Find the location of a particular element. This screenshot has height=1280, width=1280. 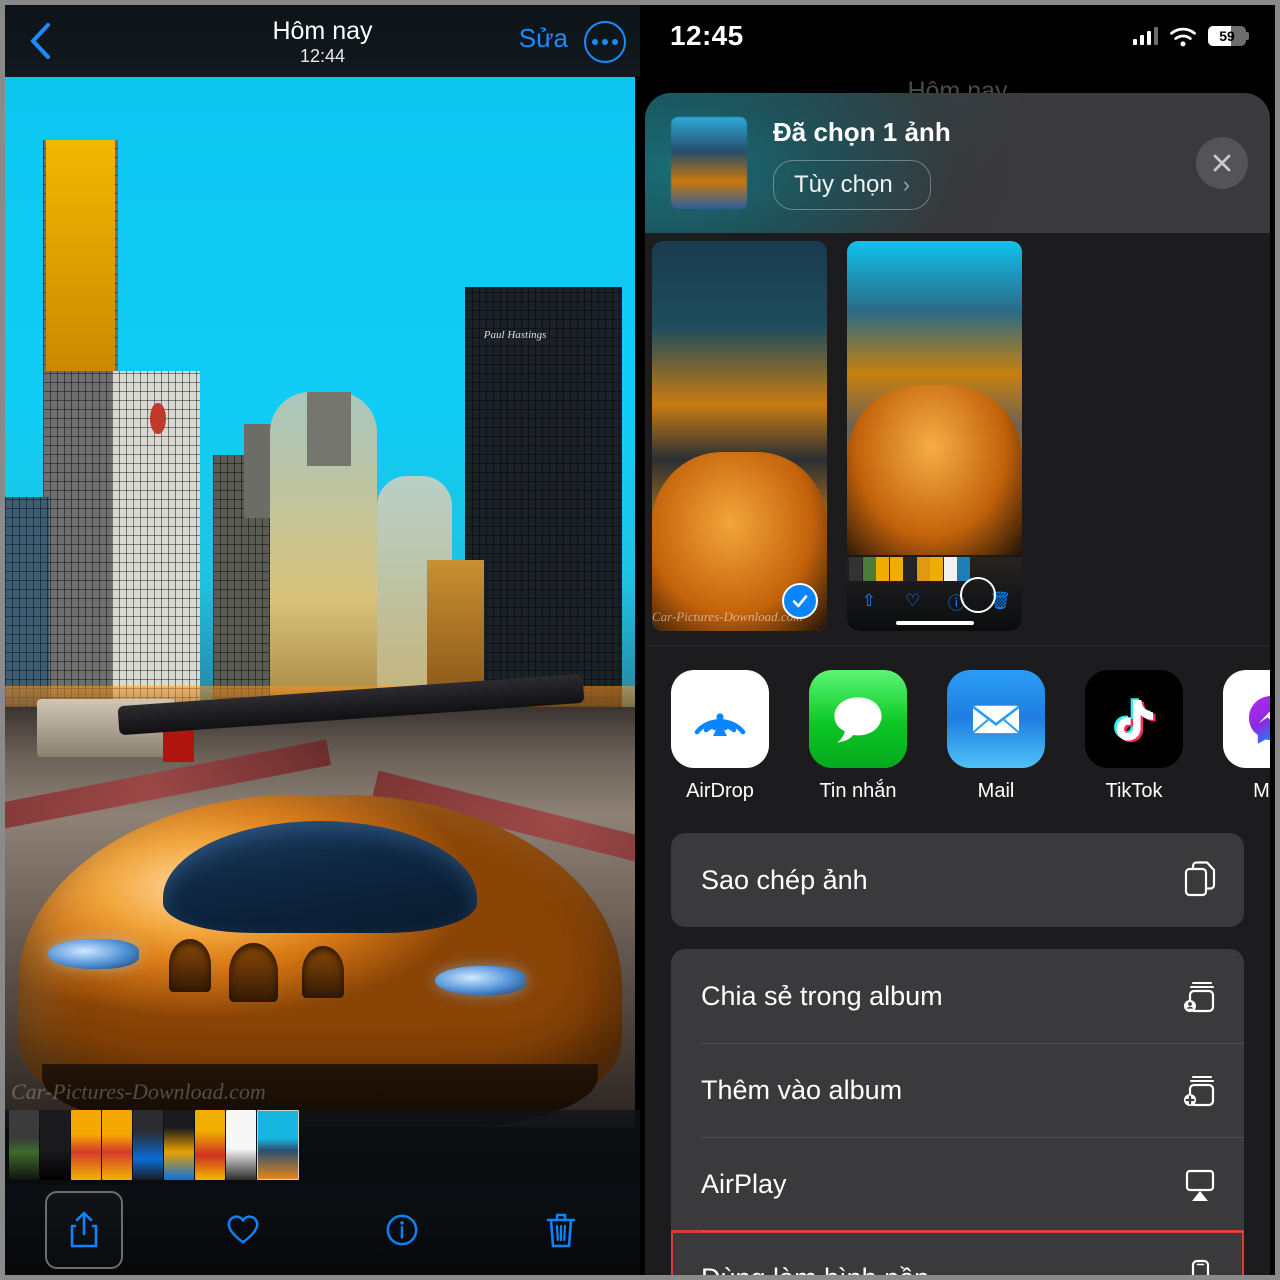

photo-viewer-navbar: Hôm nay 12:44 Sửa is located at coordinates (322, 41).